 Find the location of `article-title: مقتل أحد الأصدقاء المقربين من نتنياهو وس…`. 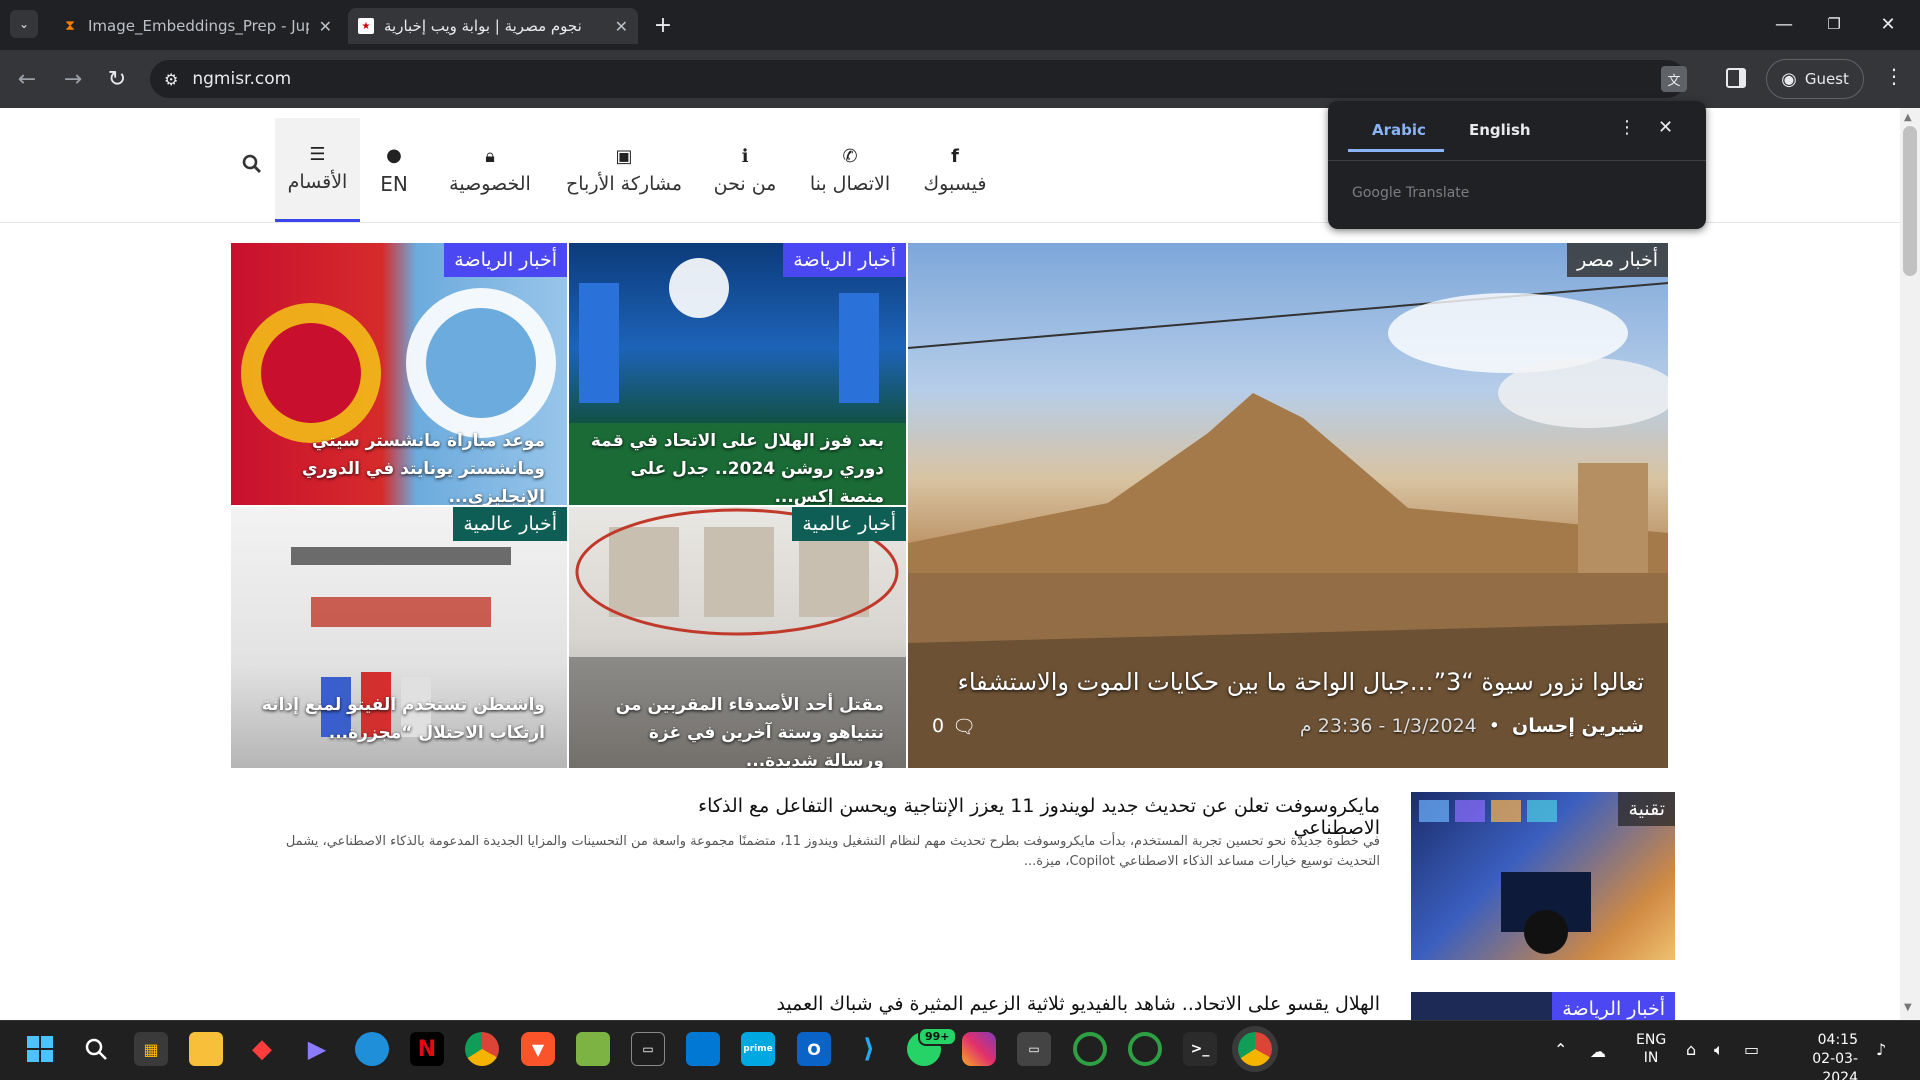

article-title: مقتل أحد الأصدقاء المقربين من نتنياهو وس… is located at coordinates (734, 729).